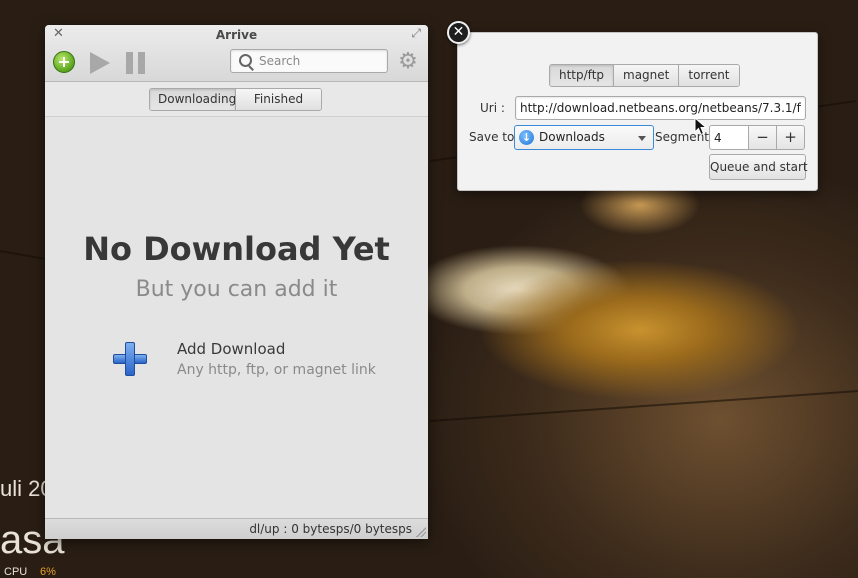  What do you see at coordinates (193, 99) in the screenshot?
I see `tab-downloading: Downloading` at bounding box center [193, 99].